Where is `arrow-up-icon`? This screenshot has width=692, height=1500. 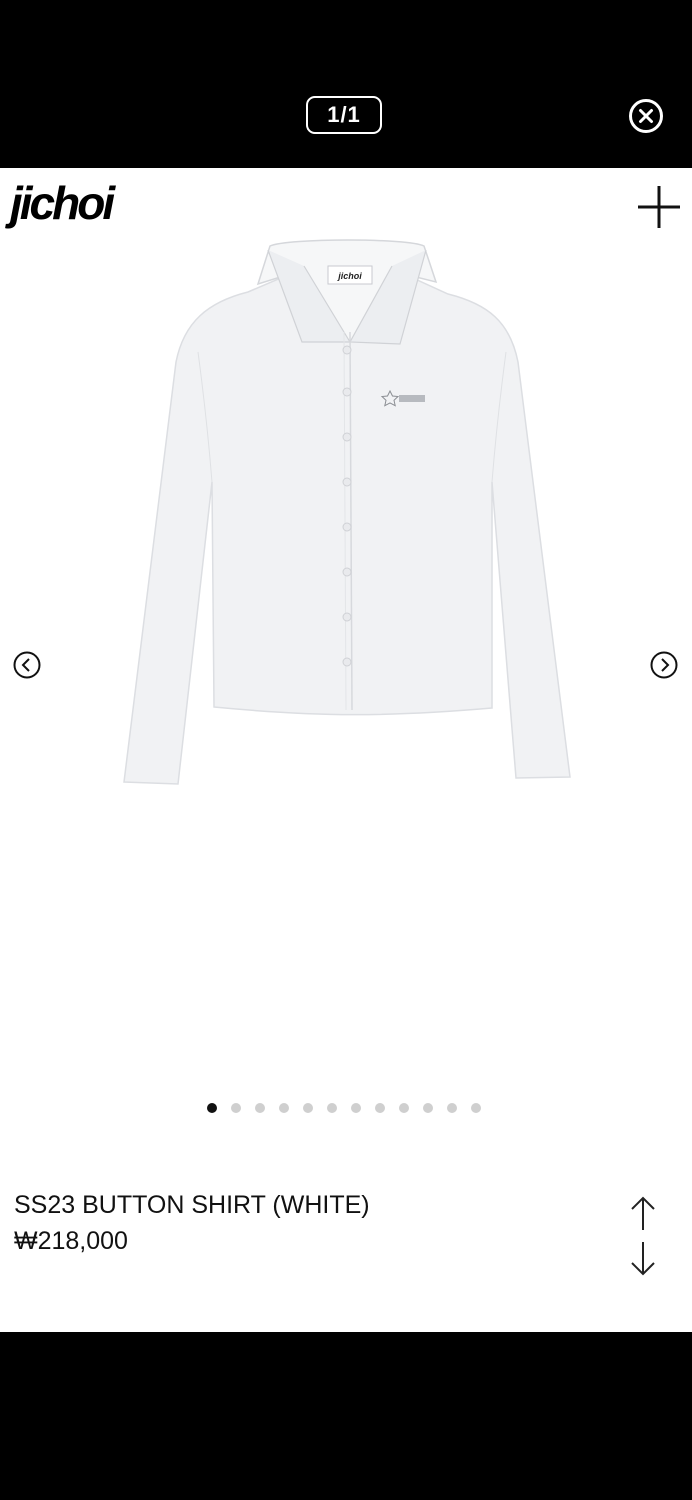 arrow-up-icon is located at coordinates (643, 1214).